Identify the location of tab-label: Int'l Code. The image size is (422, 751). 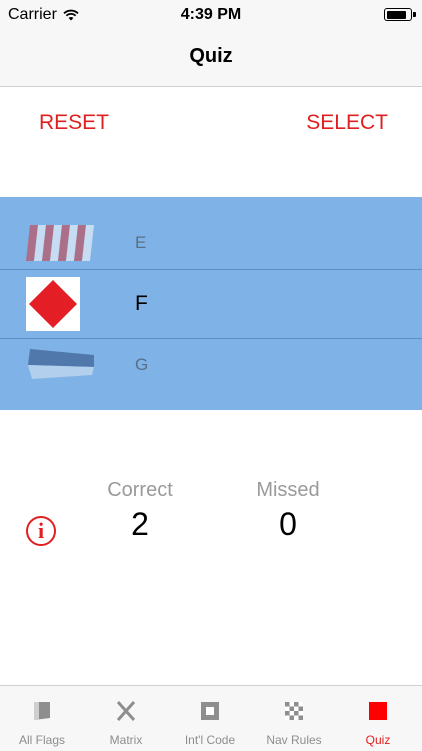
(210, 740).